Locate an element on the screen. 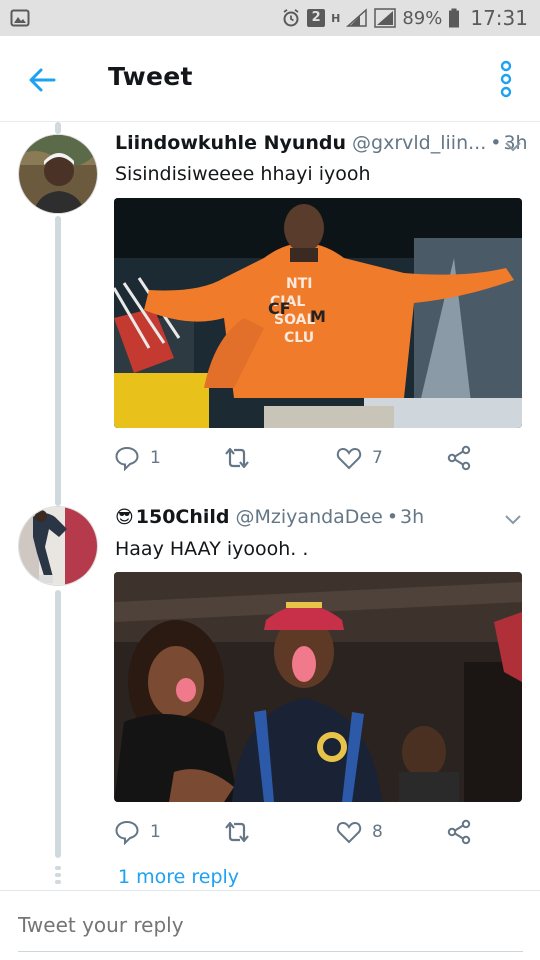  more-replies-link: 1 more reply is located at coordinates (178, 877).